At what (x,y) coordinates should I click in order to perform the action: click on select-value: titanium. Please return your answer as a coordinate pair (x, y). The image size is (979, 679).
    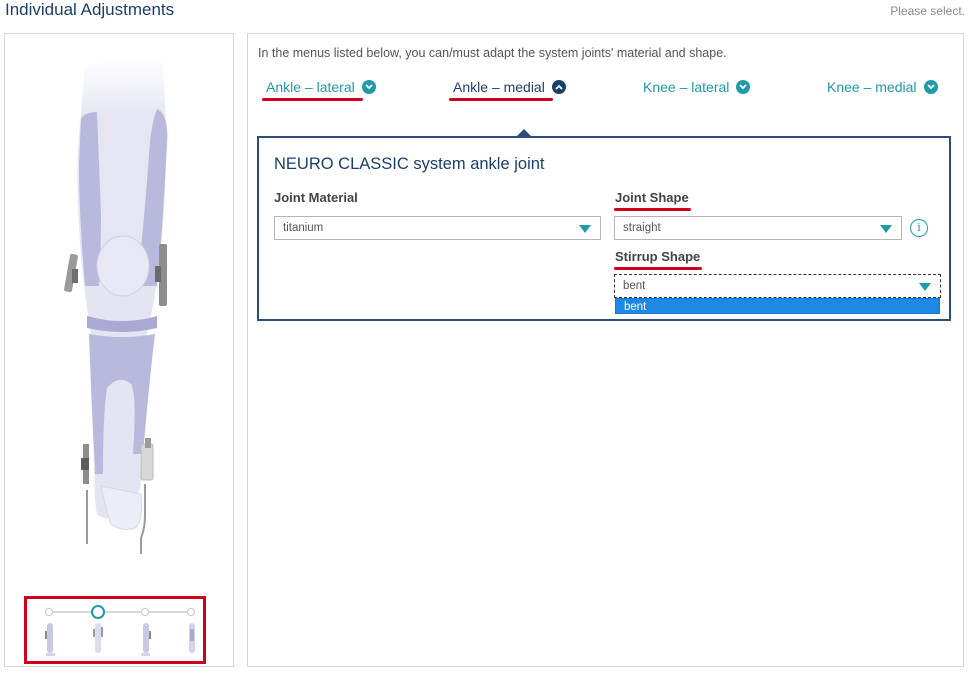
    Looking at the image, I should click on (303, 228).